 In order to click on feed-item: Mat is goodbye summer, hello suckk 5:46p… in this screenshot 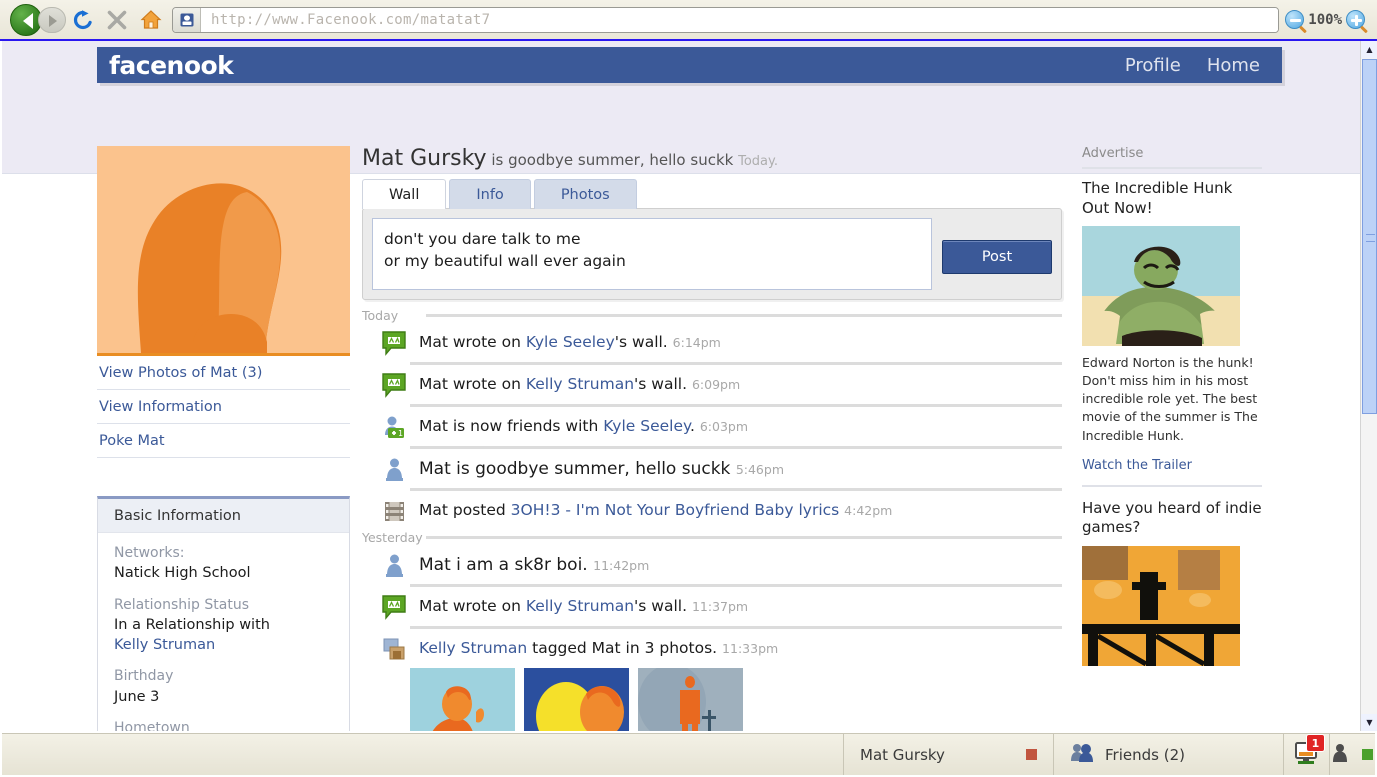, I will do `click(712, 468)`.